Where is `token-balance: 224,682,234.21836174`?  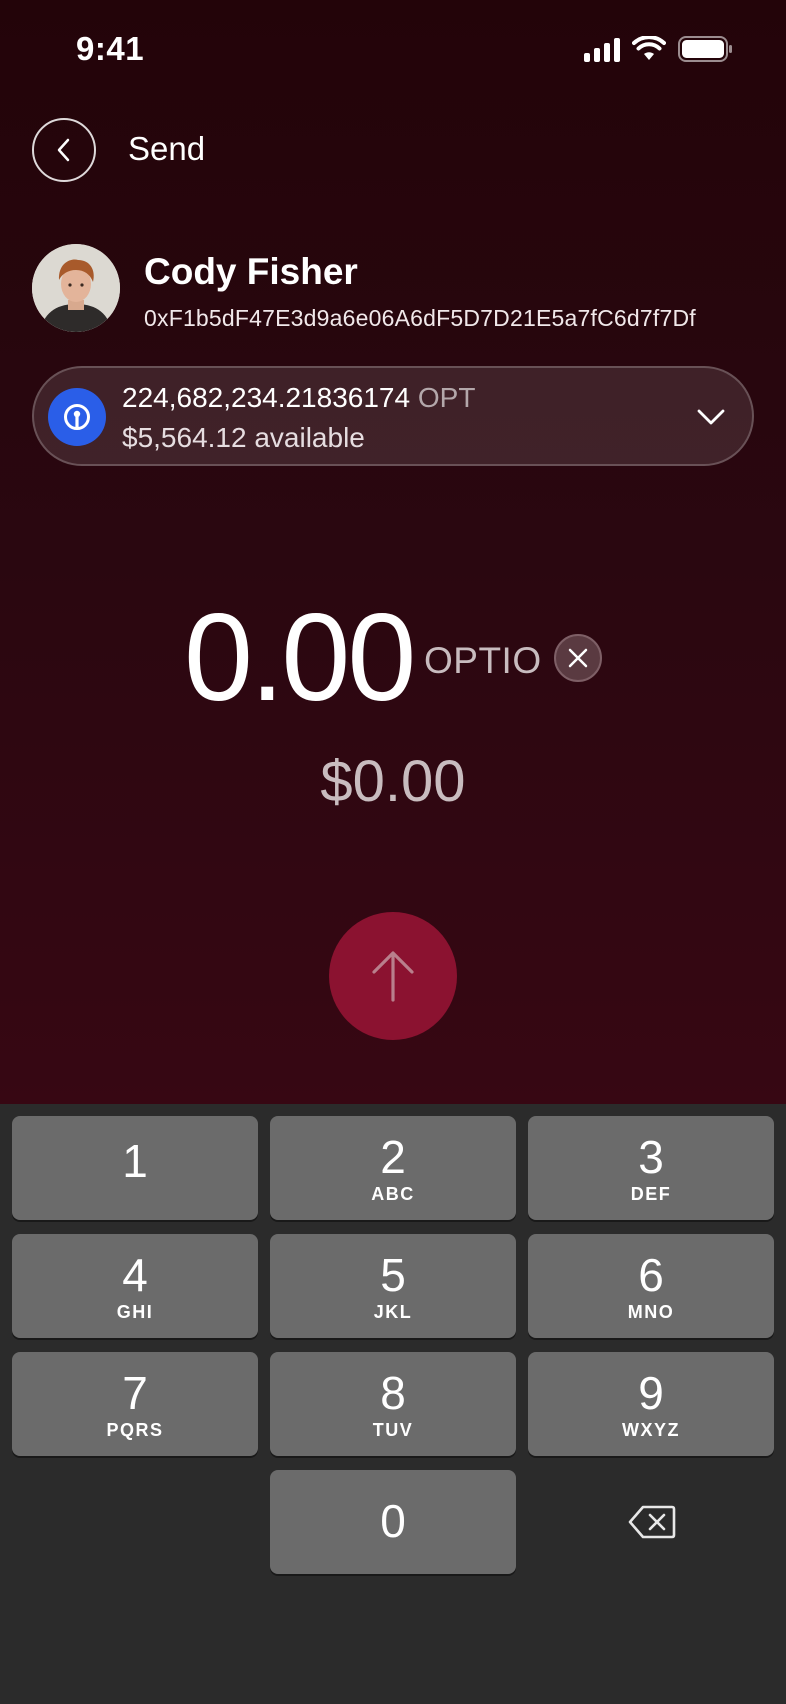
token-balance: 224,682,234.21836174 is located at coordinates (266, 397).